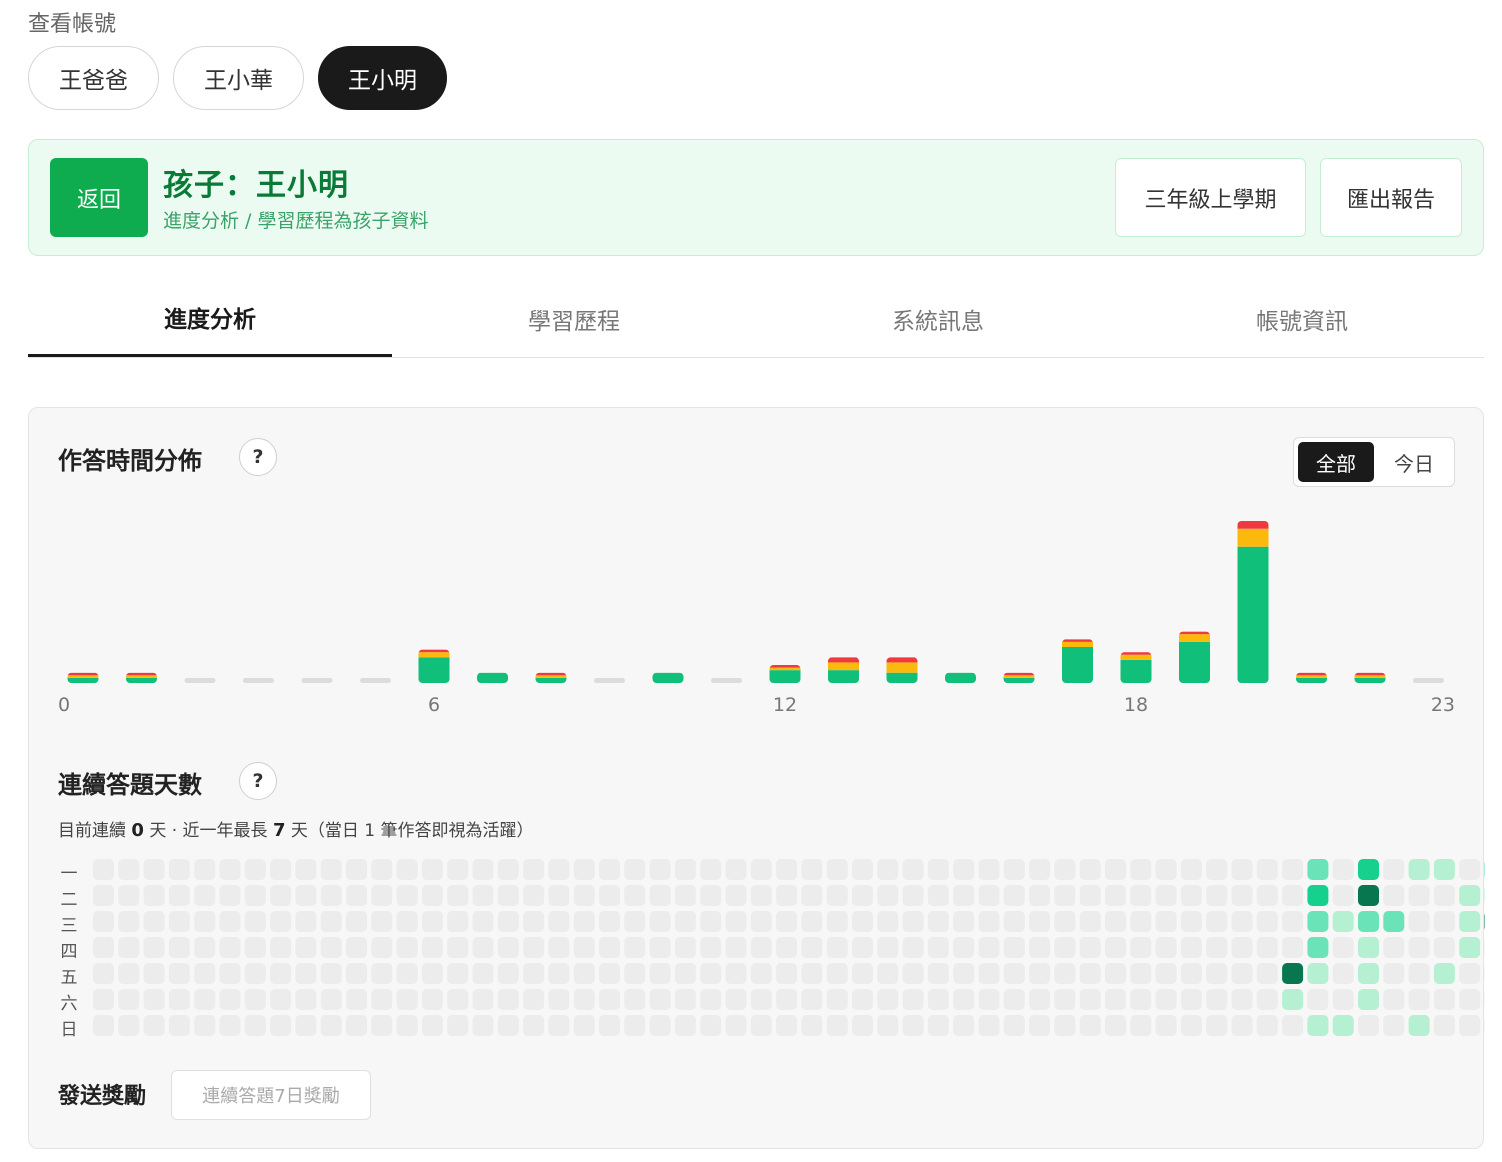 The image size is (1502, 1162). What do you see at coordinates (271, 1095) in the screenshot?
I see `streak-reward-button: 連續答題7日獎勵` at bounding box center [271, 1095].